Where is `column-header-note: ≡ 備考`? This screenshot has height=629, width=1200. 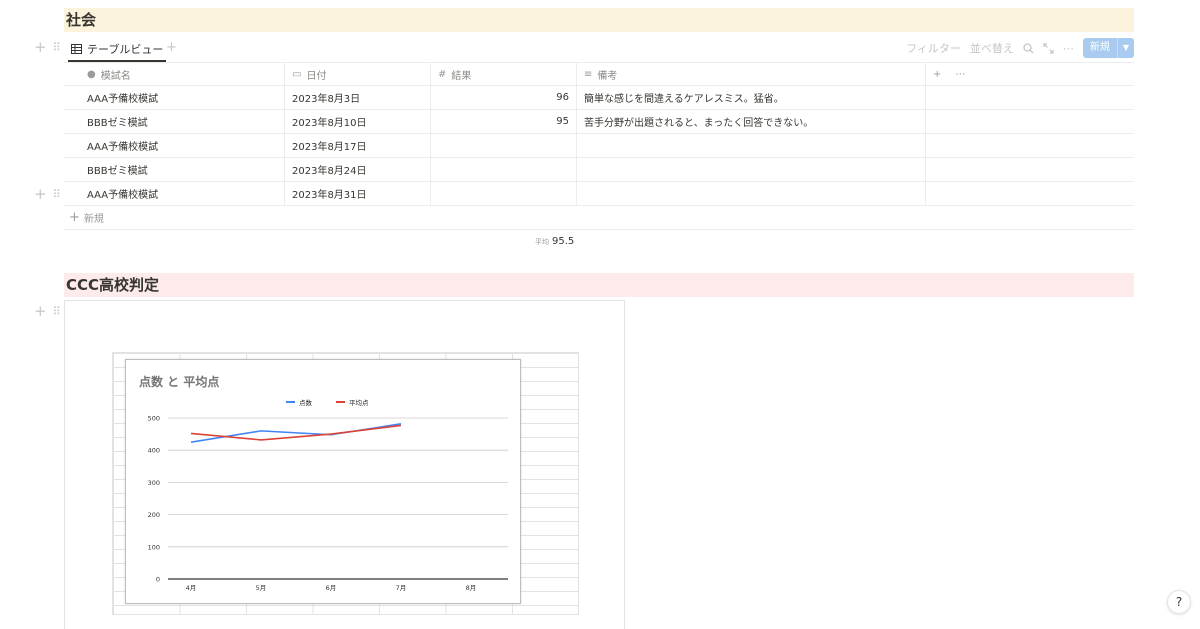 column-header-note: ≡ 備考 is located at coordinates (751, 74).